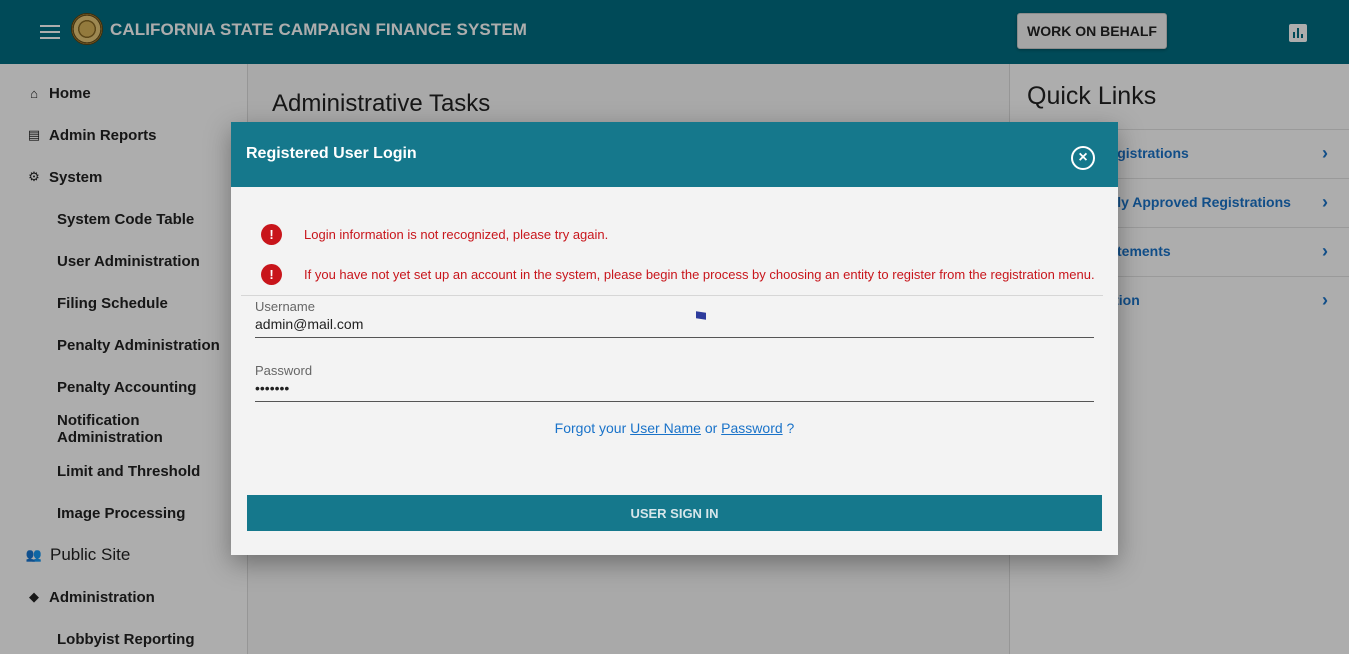 The width and height of the screenshot is (1349, 654). I want to click on forgot-prefix: Forgot your, so click(590, 428).